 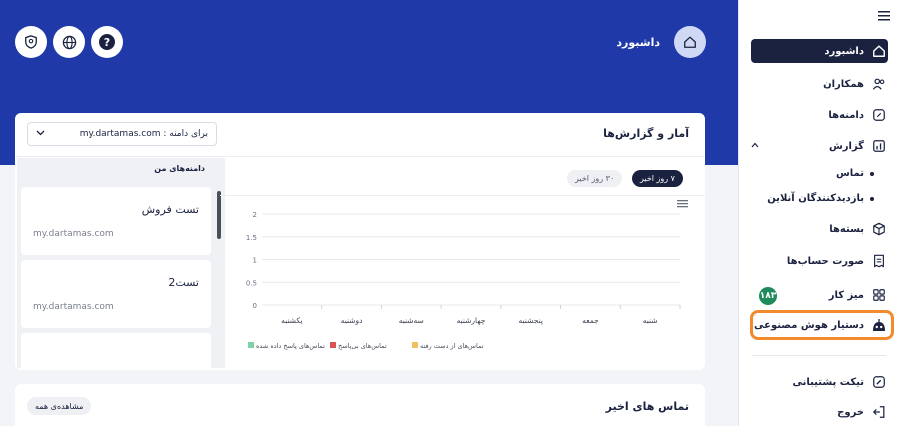 What do you see at coordinates (255, 215) in the screenshot?
I see `y-tick-label: 2` at bounding box center [255, 215].